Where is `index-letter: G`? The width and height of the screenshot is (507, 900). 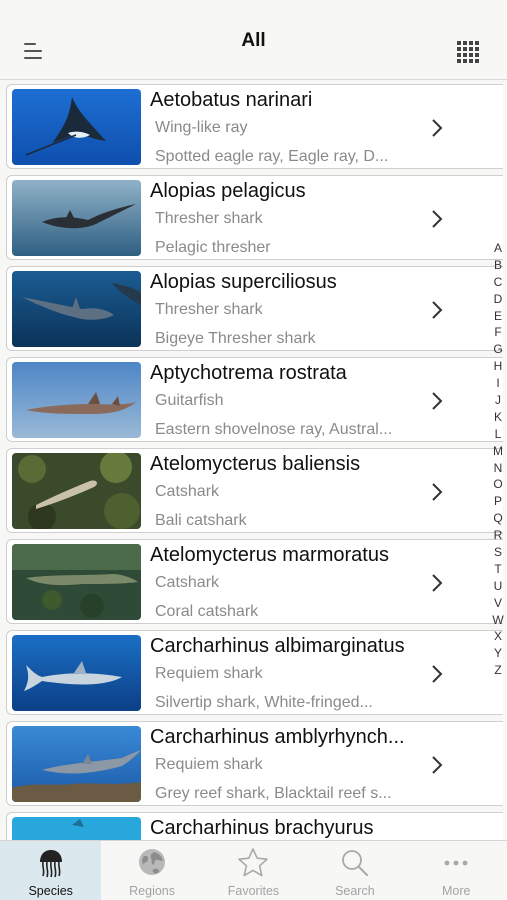 index-letter: G is located at coordinates (497, 349).